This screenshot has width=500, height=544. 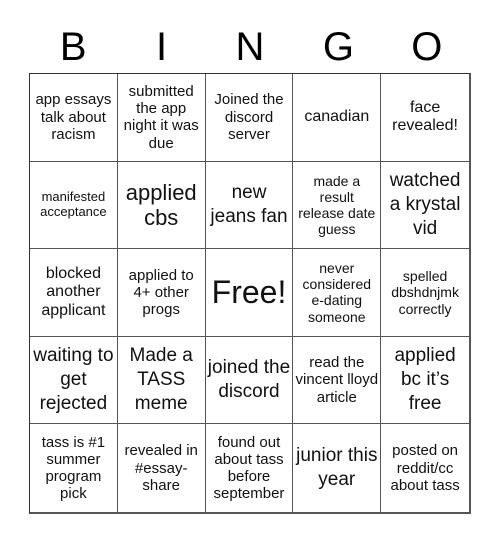 I want to click on bingo-cell: made a result release date guess, so click(x=337, y=205).